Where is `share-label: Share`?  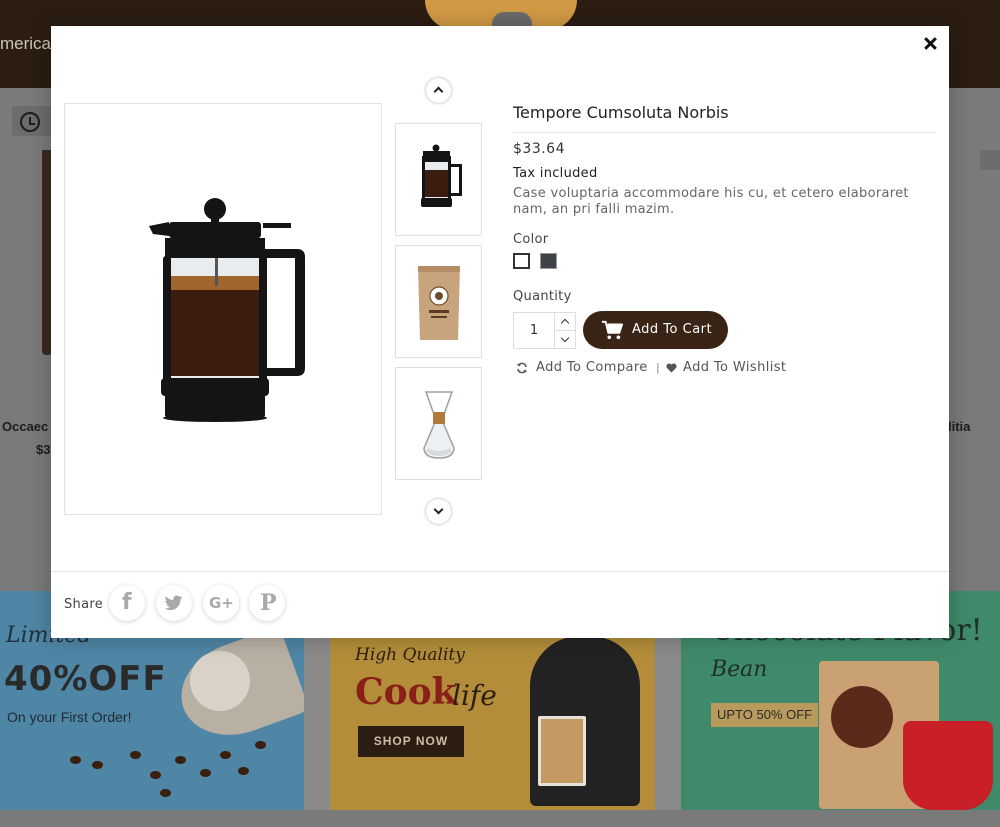 share-label: Share is located at coordinates (84, 604).